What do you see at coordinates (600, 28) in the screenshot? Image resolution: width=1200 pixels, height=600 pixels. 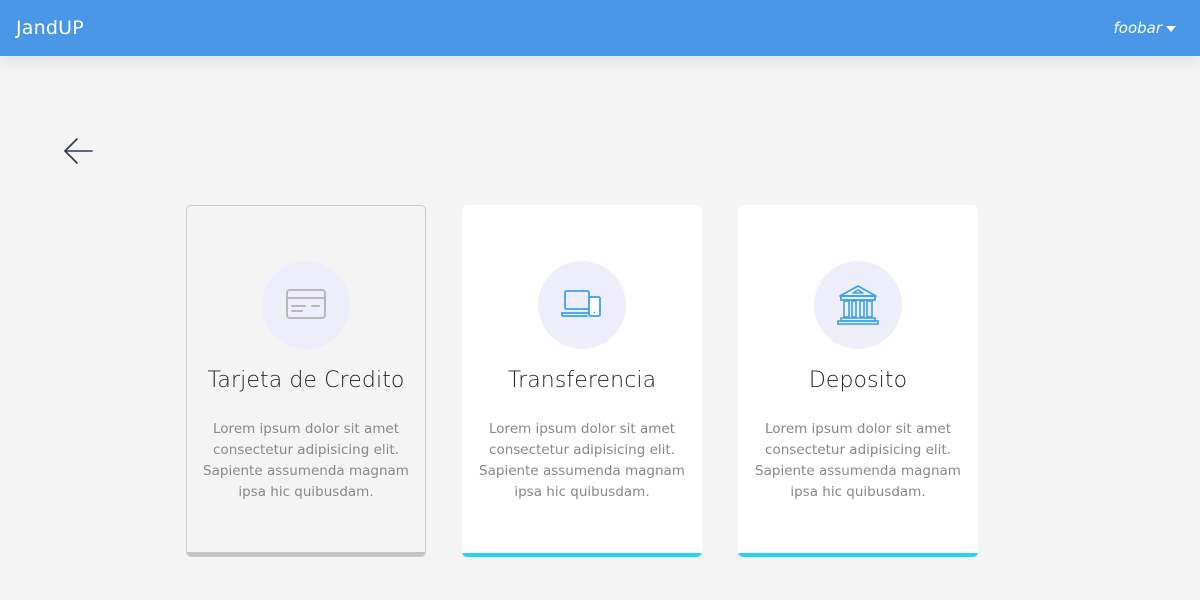 I see `top-navbar: JandUP foobar` at bounding box center [600, 28].